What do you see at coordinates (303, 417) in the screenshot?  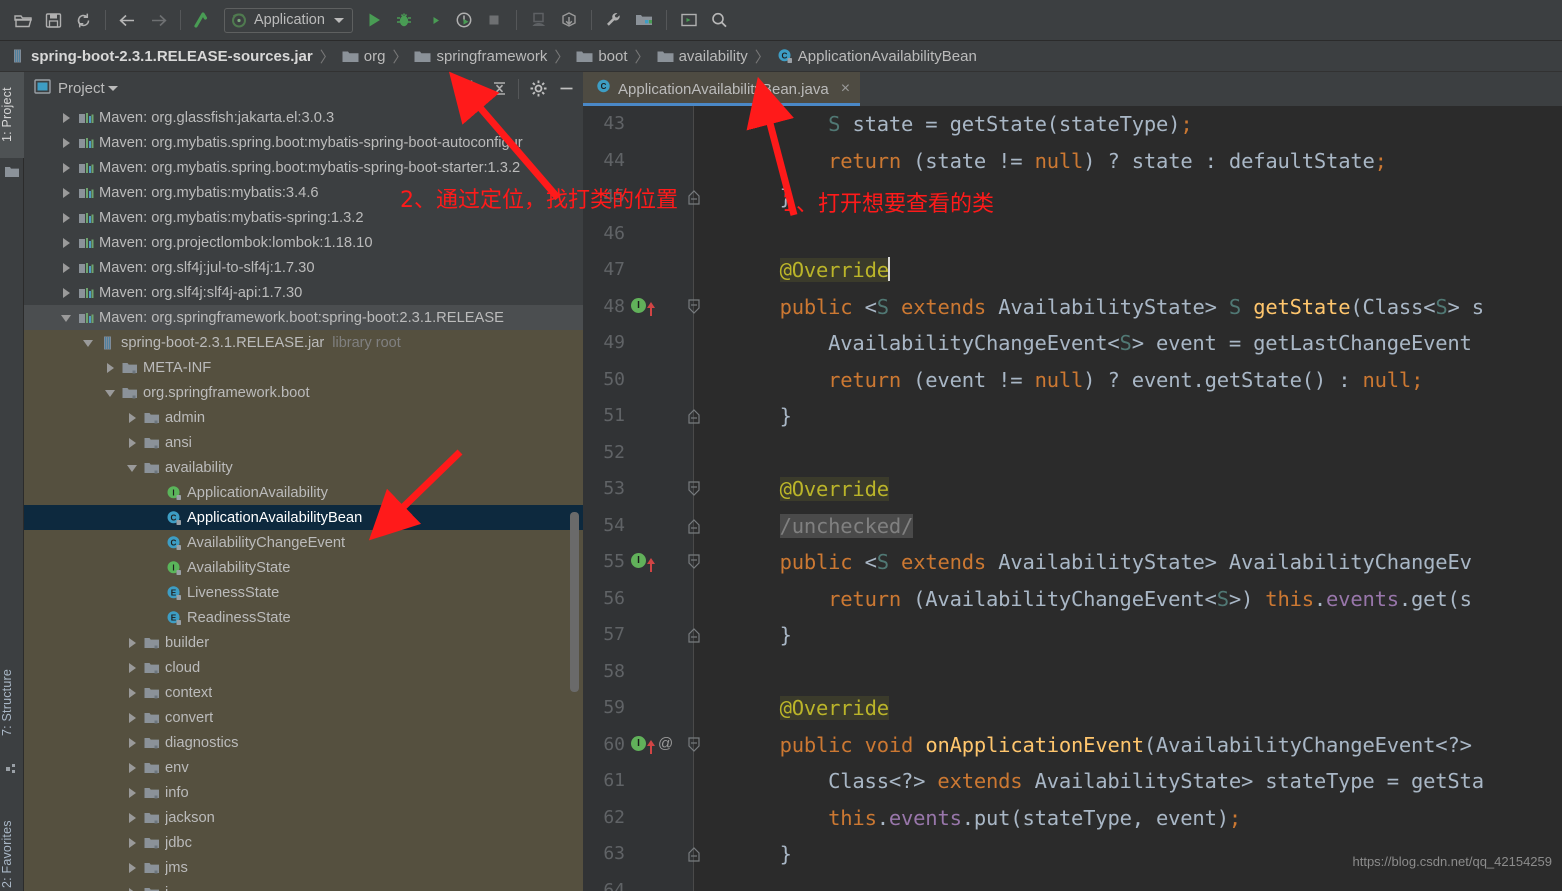 I see `tree-row: admin` at bounding box center [303, 417].